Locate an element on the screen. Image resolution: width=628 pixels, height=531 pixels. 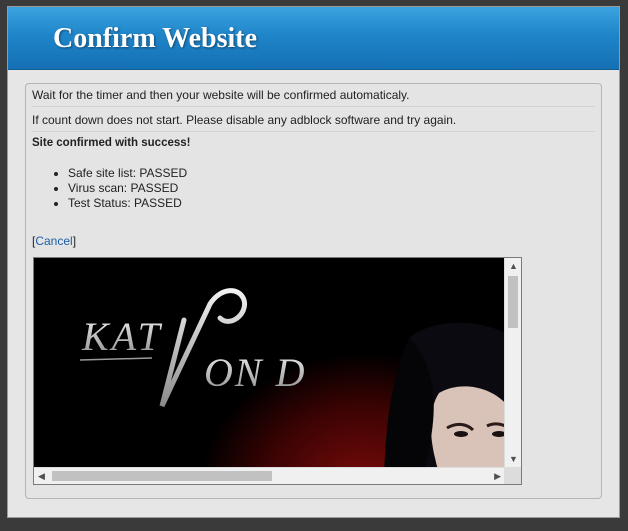
scroll-up-icon: ▲ is located at coordinates (513, 266).